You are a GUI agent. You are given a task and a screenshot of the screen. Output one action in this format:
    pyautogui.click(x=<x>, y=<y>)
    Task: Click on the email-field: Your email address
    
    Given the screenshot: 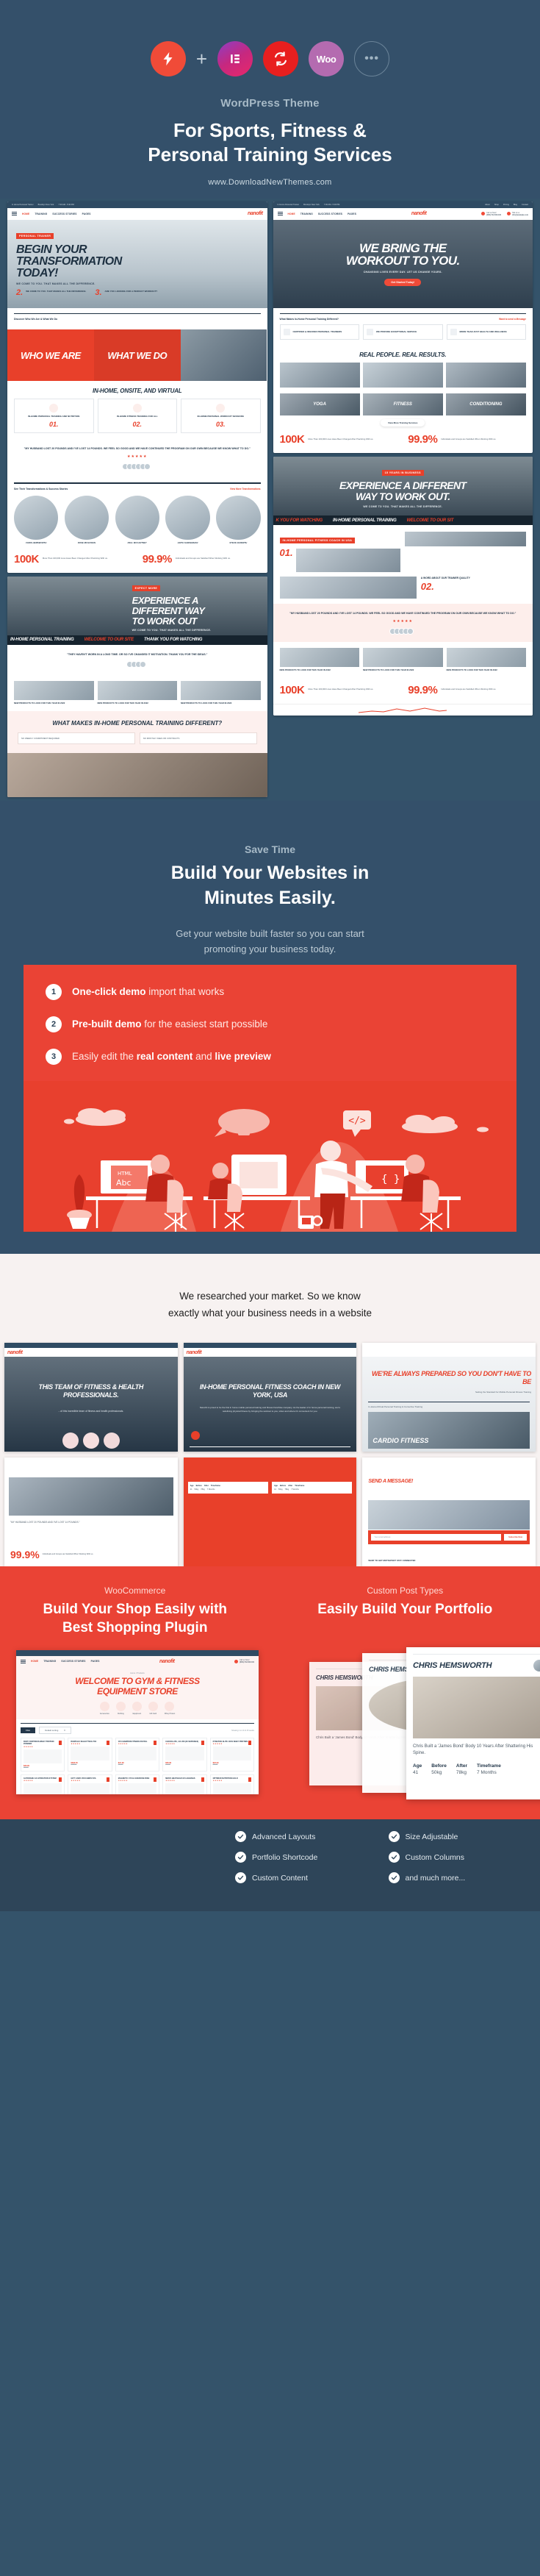 What is the action you would take?
    pyautogui.click(x=436, y=1538)
    